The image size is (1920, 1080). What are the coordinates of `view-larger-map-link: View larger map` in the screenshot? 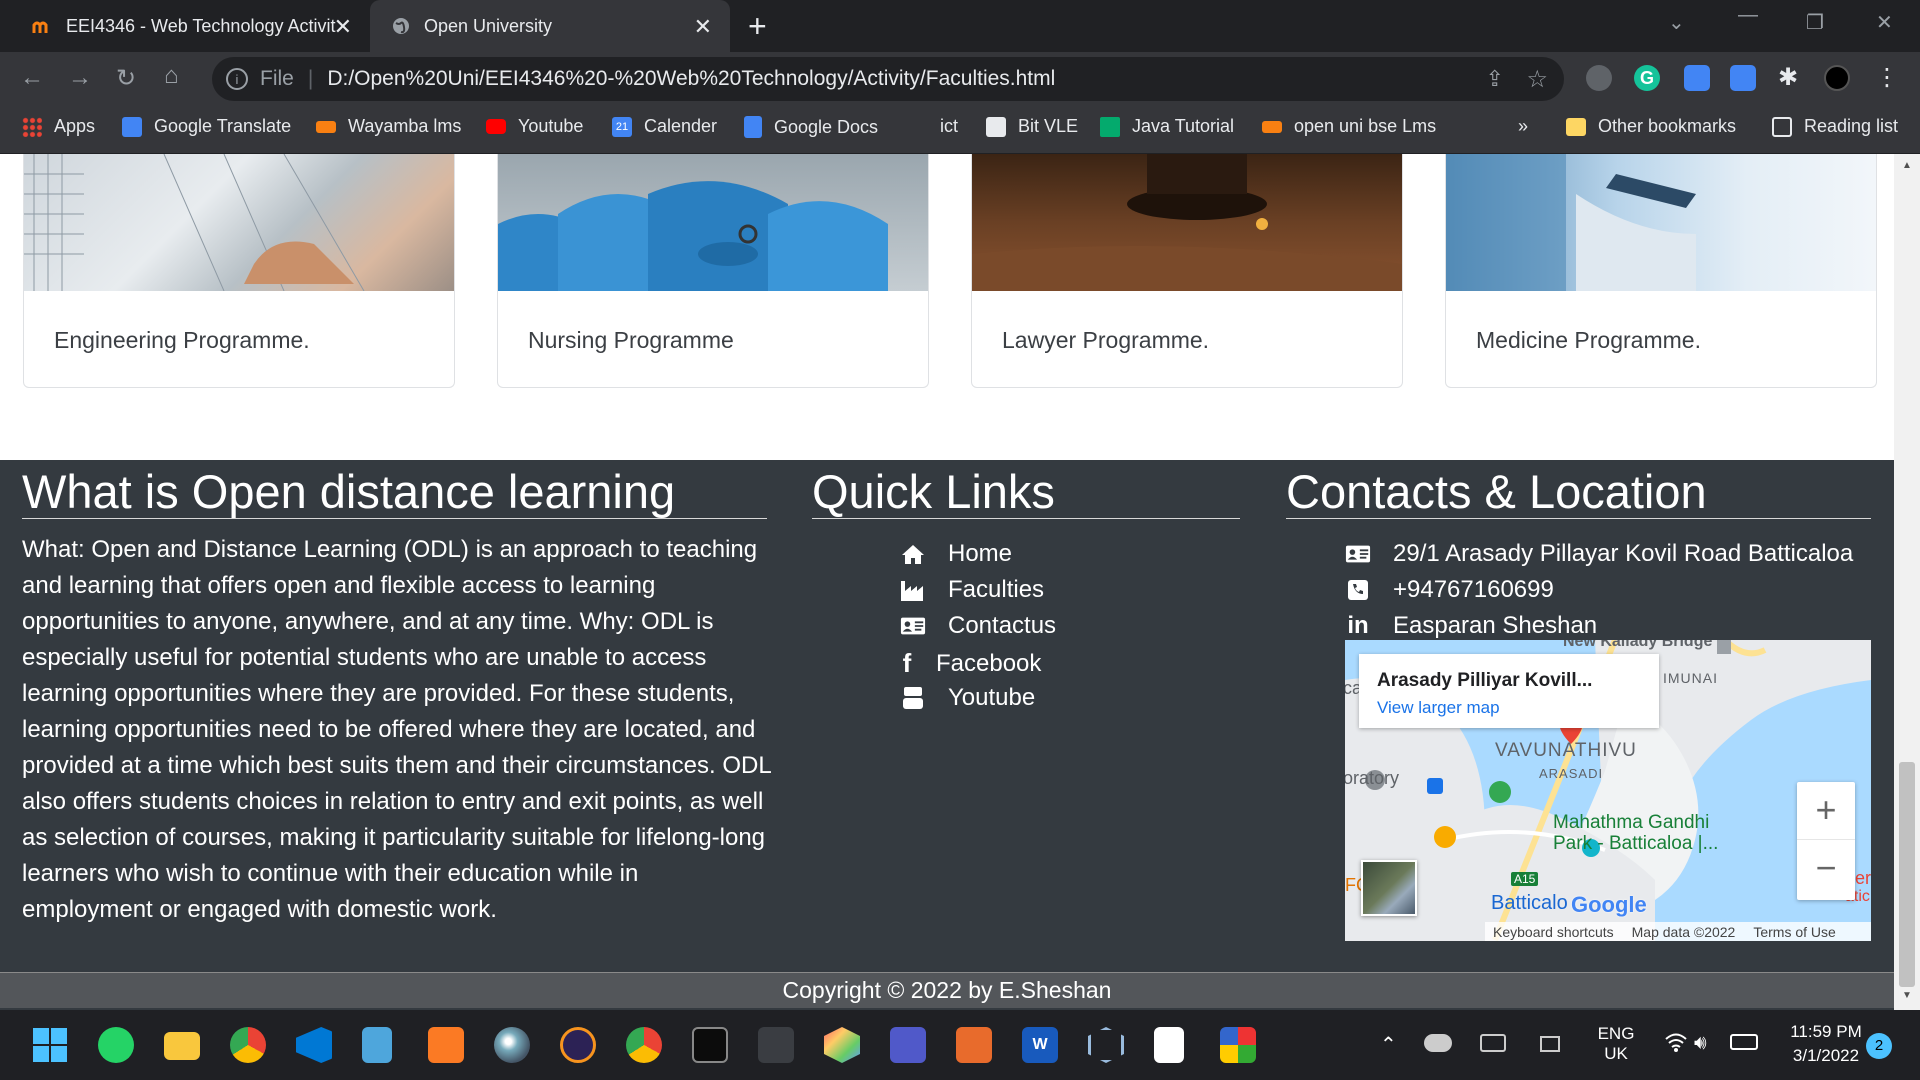 It's located at (1438, 708).